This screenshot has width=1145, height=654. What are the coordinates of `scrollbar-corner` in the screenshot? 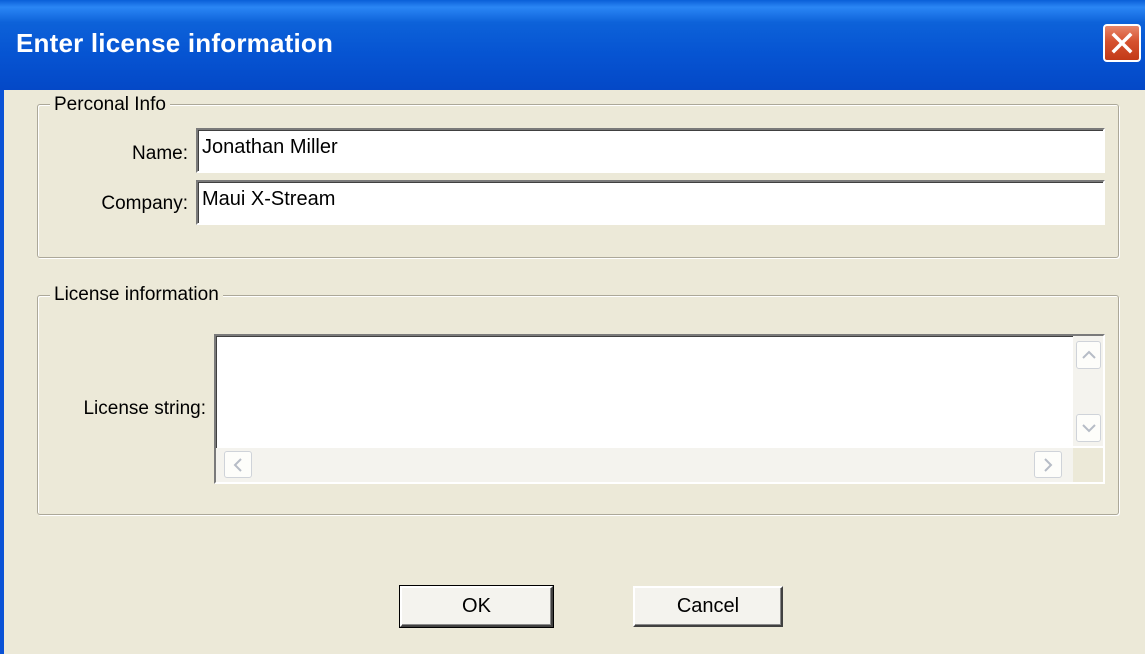 It's located at (1088, 465).